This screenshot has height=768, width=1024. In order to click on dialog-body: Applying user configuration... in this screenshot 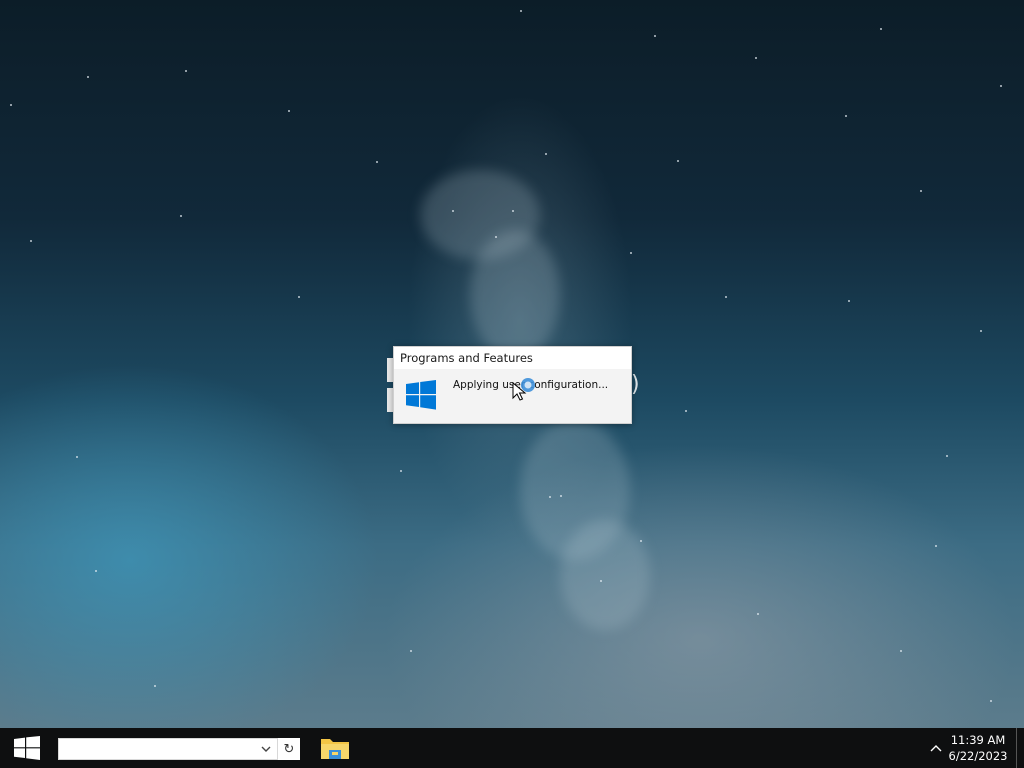, I will do `click(512, 396)`.